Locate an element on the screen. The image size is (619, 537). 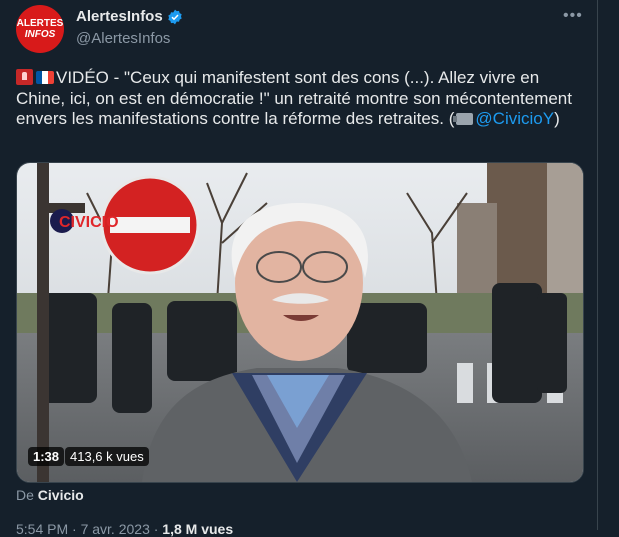
avatar-logo-line1: ALERTES is located at coordinates (40, 23).